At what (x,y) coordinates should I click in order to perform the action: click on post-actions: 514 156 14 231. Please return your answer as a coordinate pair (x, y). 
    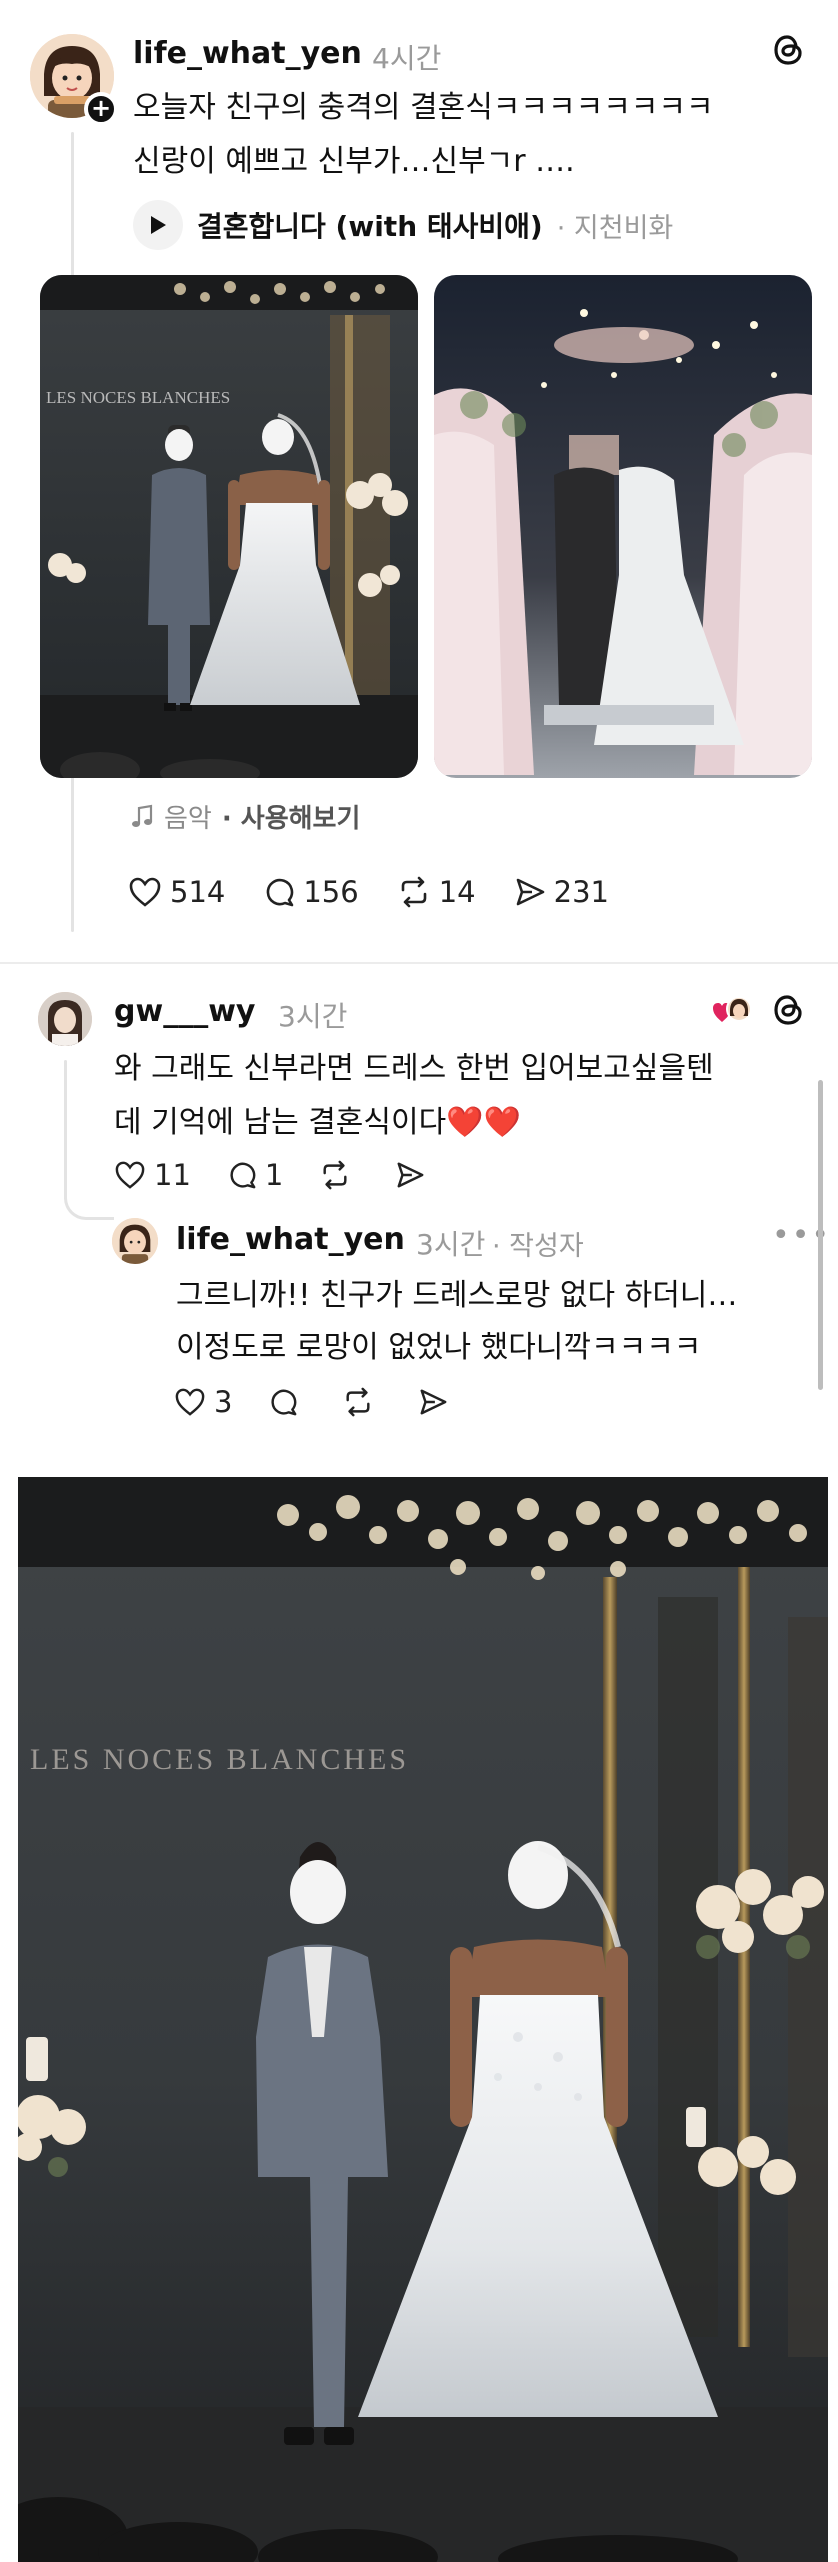
    Looking at the image, I should click on (368, 892).